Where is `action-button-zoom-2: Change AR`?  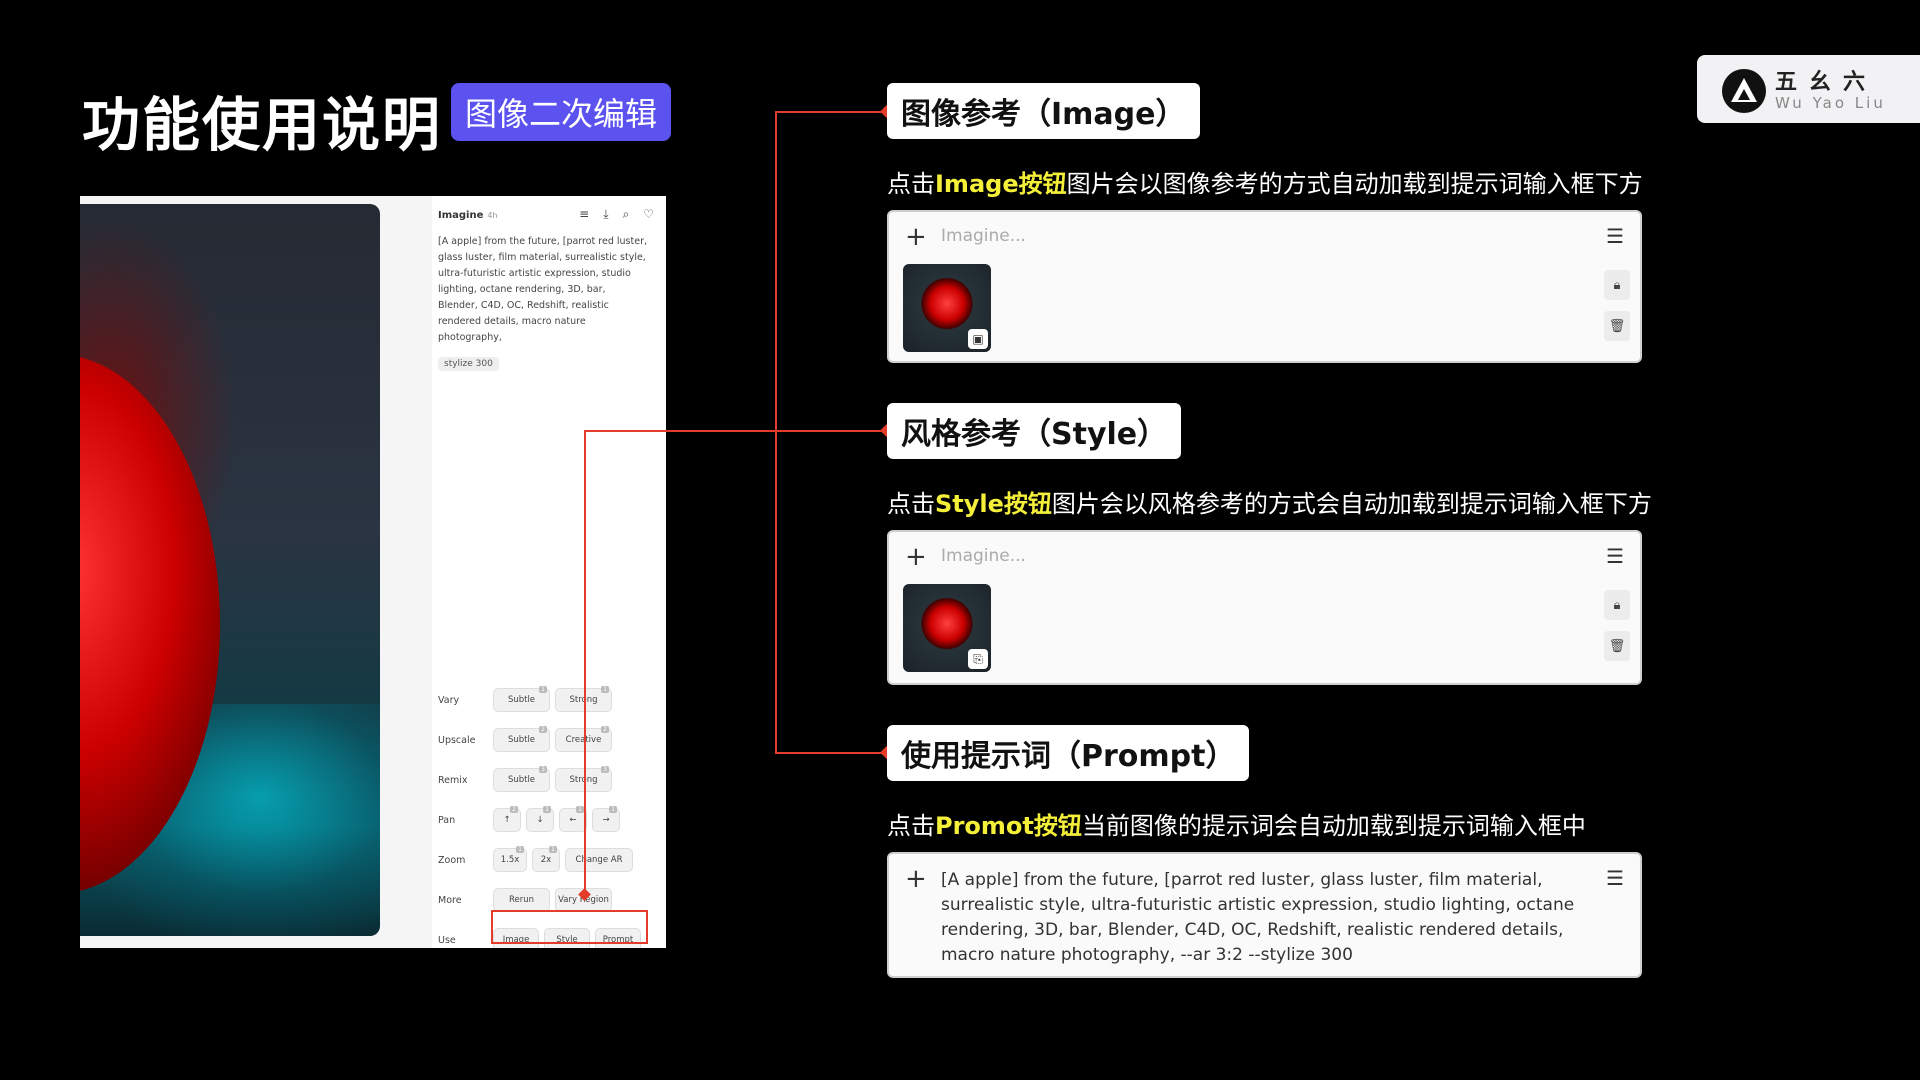
action-button-zoom-2: Change AR is located at coordinates (599, 860).